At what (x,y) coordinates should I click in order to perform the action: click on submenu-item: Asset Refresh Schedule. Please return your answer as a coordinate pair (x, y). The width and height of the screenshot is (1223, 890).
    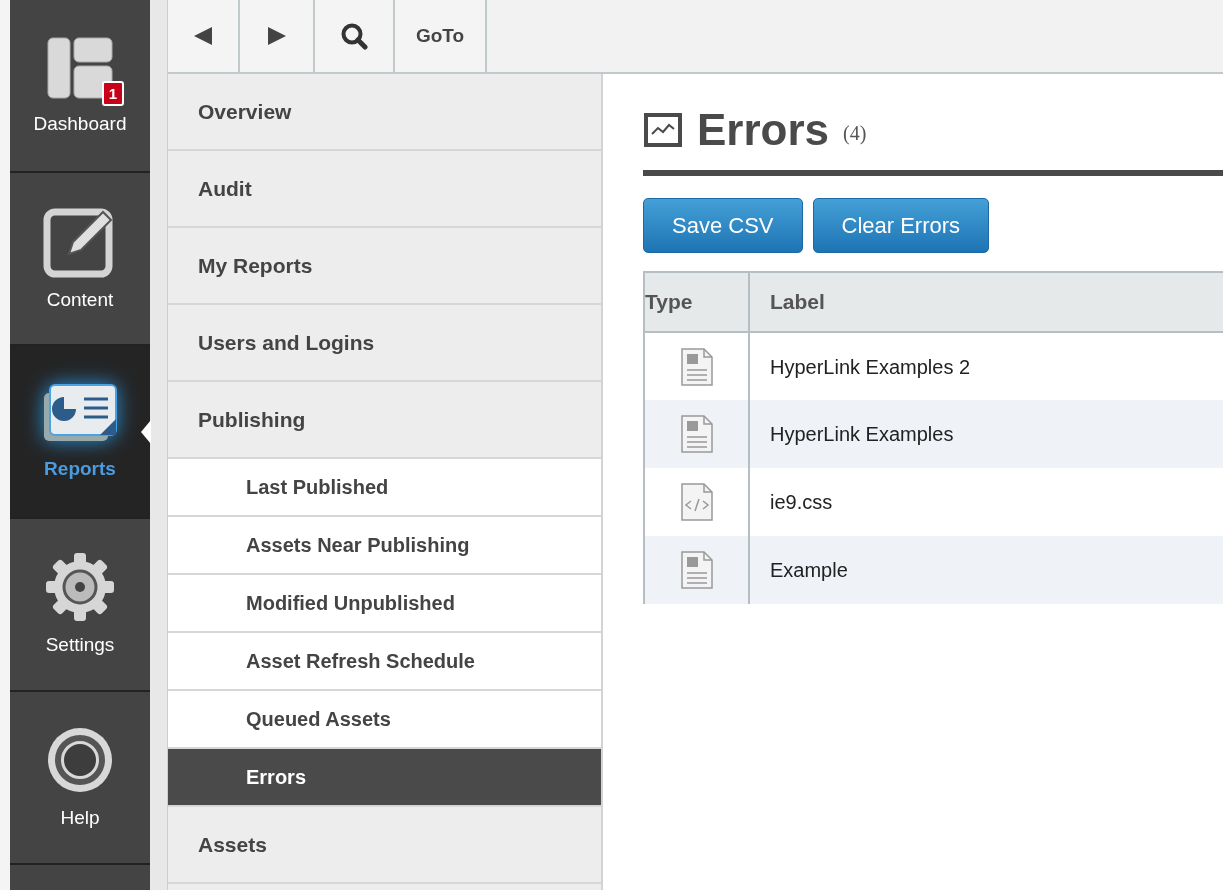
    Looking at the image, I should click on (384, 662).